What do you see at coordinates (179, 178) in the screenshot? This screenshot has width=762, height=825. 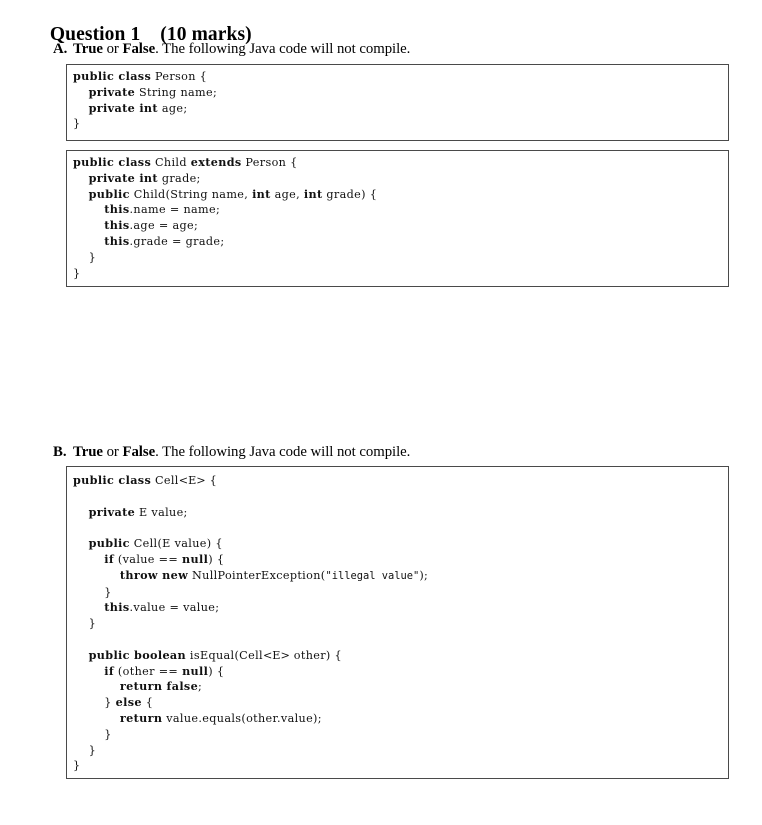 I see `code-text: grade;` at bounding box center [179, 178].